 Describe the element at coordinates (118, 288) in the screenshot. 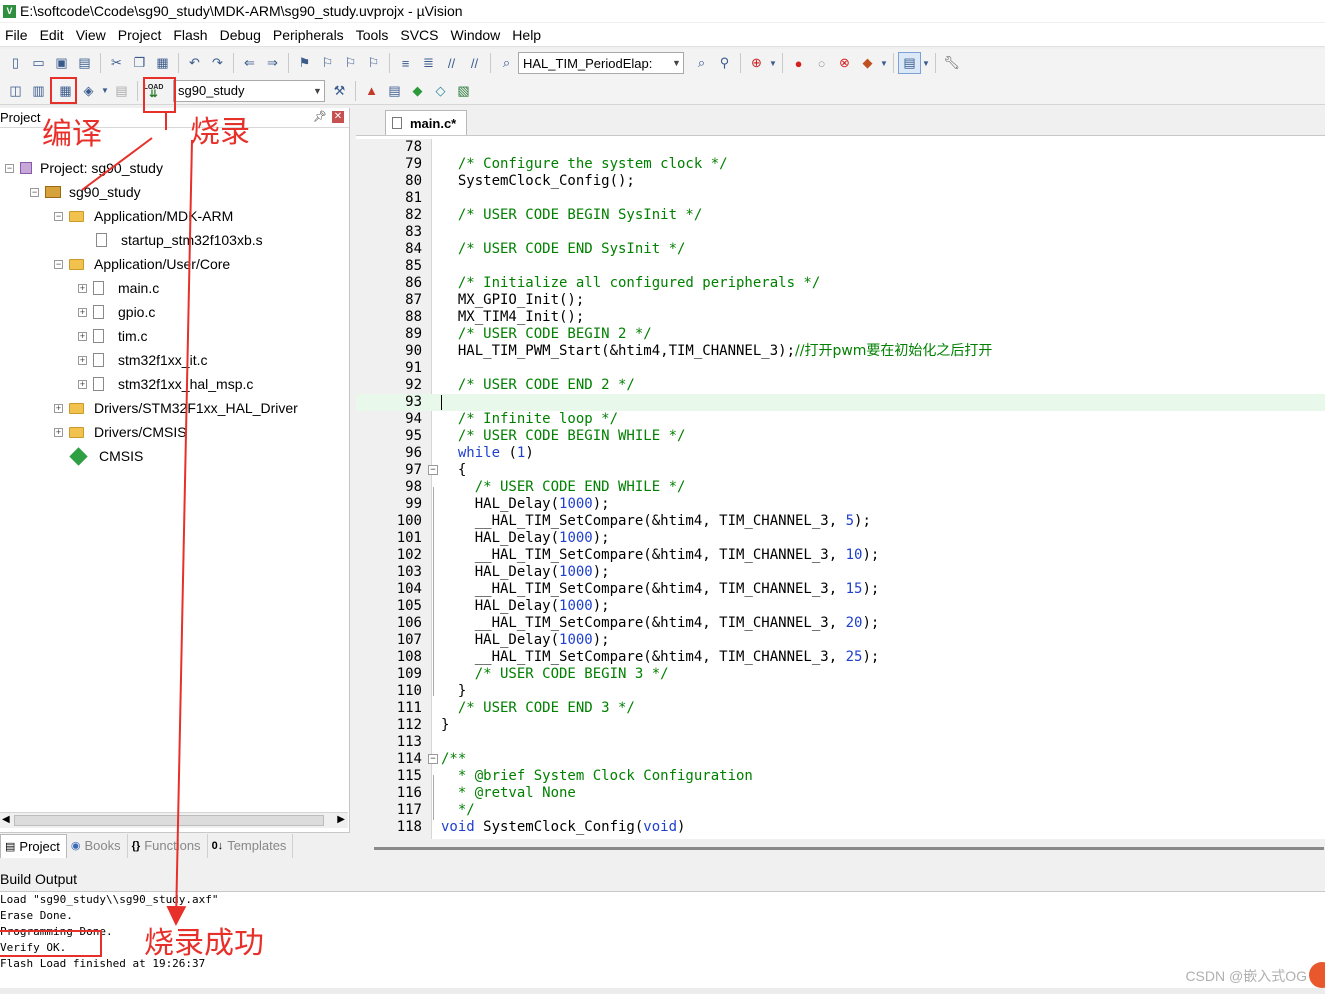

I see `tree-file-main: + main.c` at that location.